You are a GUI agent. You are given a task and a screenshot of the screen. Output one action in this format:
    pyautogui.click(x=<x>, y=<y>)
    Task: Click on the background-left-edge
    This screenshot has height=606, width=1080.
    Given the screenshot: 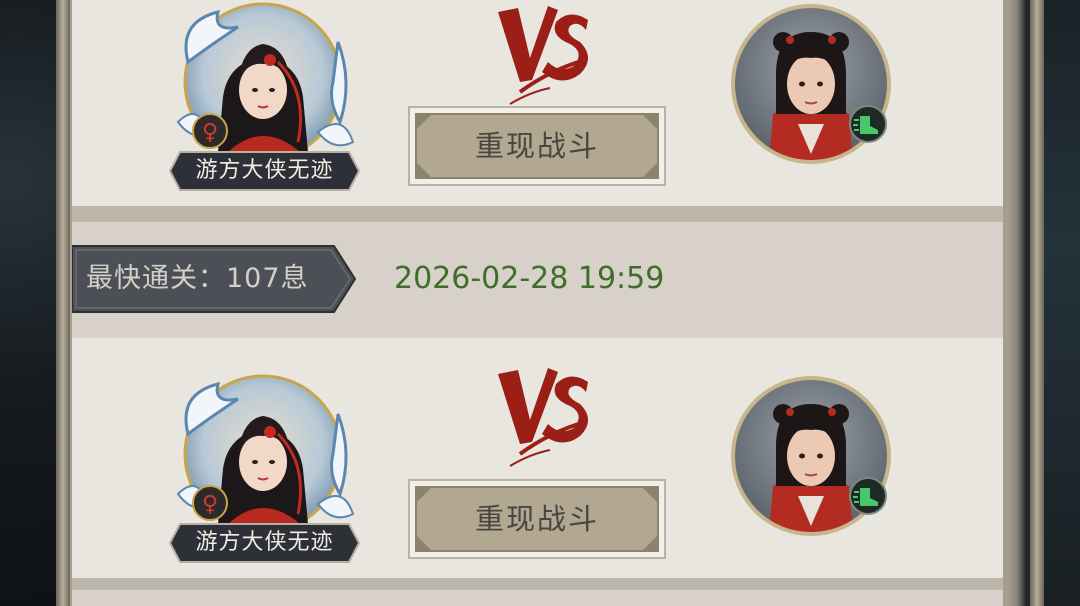 What is the action you would take?
    pyautogui.click(x=28, y=303)
    